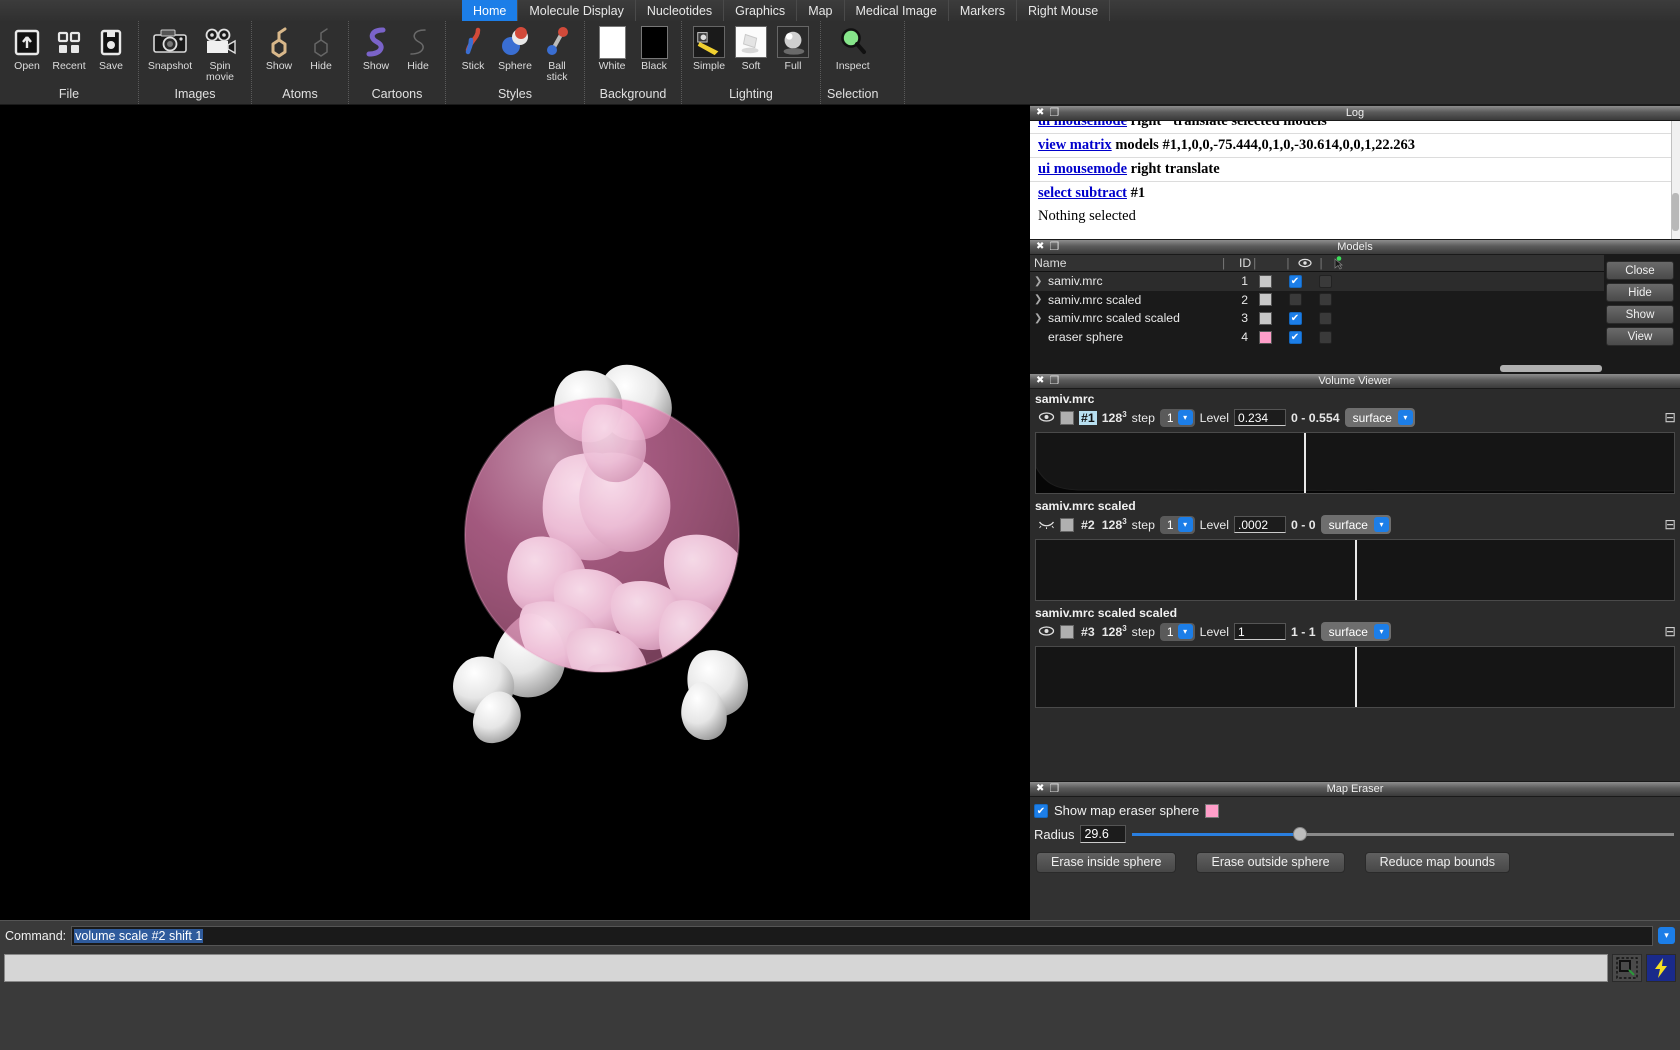  Describe the element at coordinates (515, 48) in the screenshot. I see `sphere-style-button: Sphere` at that location.